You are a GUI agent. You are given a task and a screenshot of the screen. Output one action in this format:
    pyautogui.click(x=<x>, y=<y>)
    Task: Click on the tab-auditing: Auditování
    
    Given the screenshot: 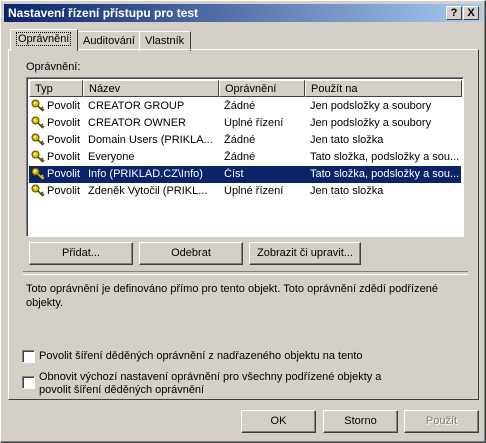 What is the action you would take?
    pyautogui.click(x=108, y=41)
    